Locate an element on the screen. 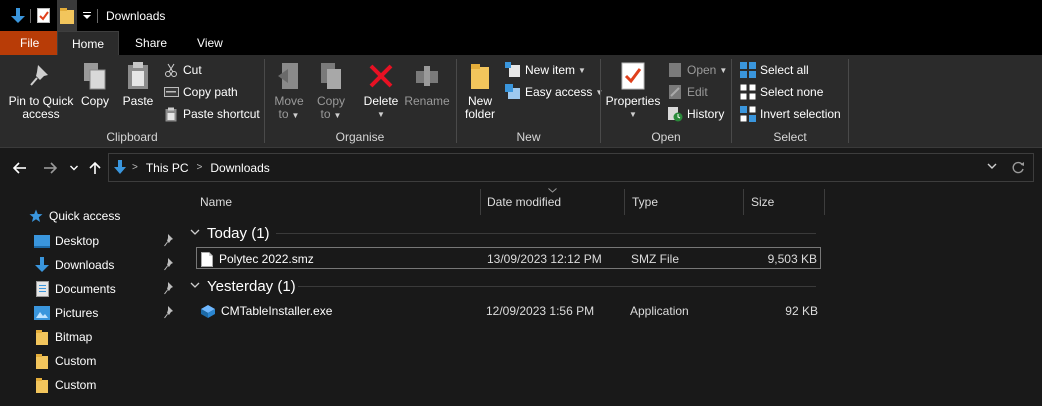  column-header-date-modified: Date modified is located at coordinates (524, 201).